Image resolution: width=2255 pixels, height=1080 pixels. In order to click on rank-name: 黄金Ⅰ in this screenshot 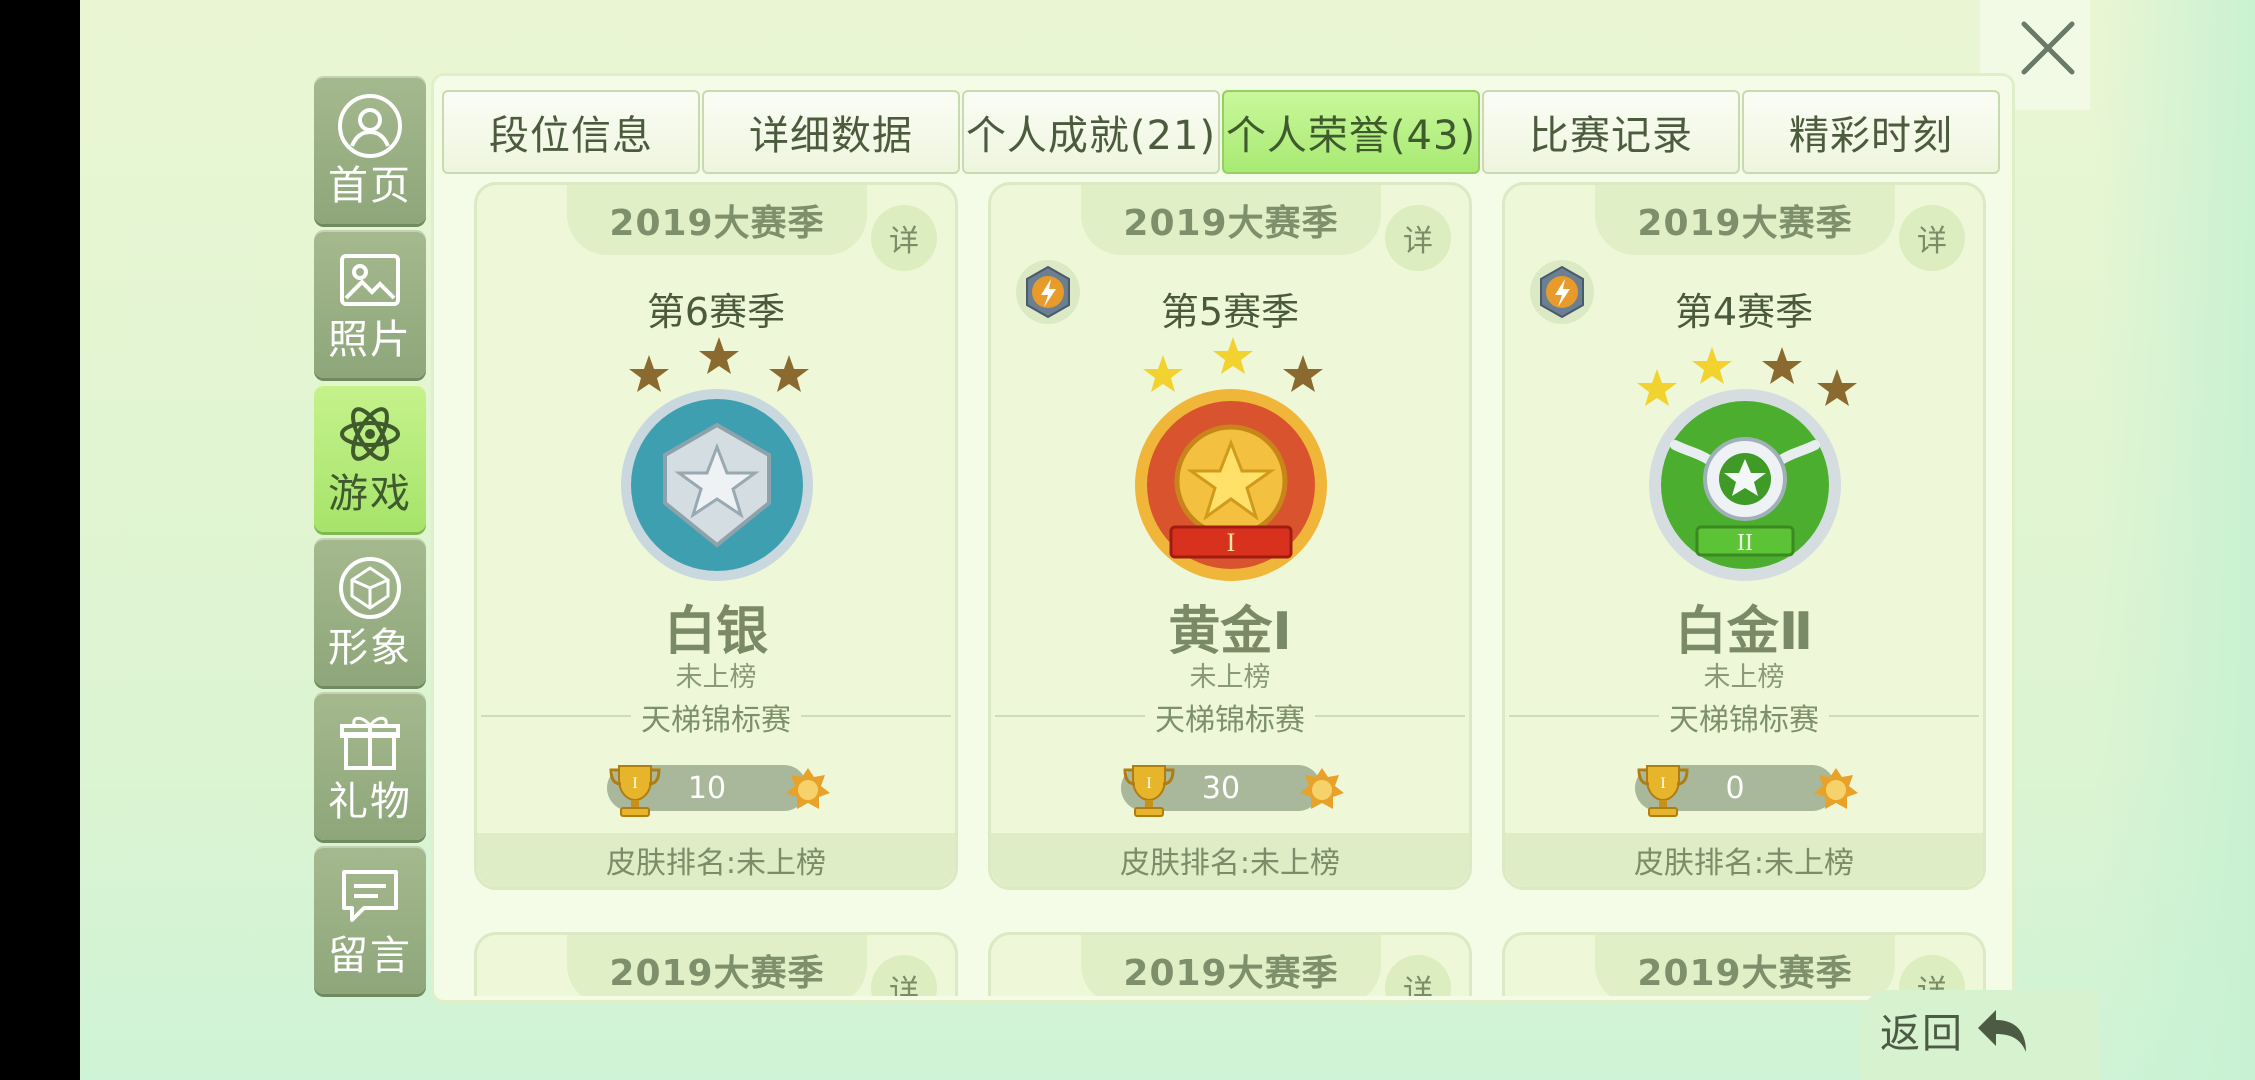, I will do `click(1230, 632)`.